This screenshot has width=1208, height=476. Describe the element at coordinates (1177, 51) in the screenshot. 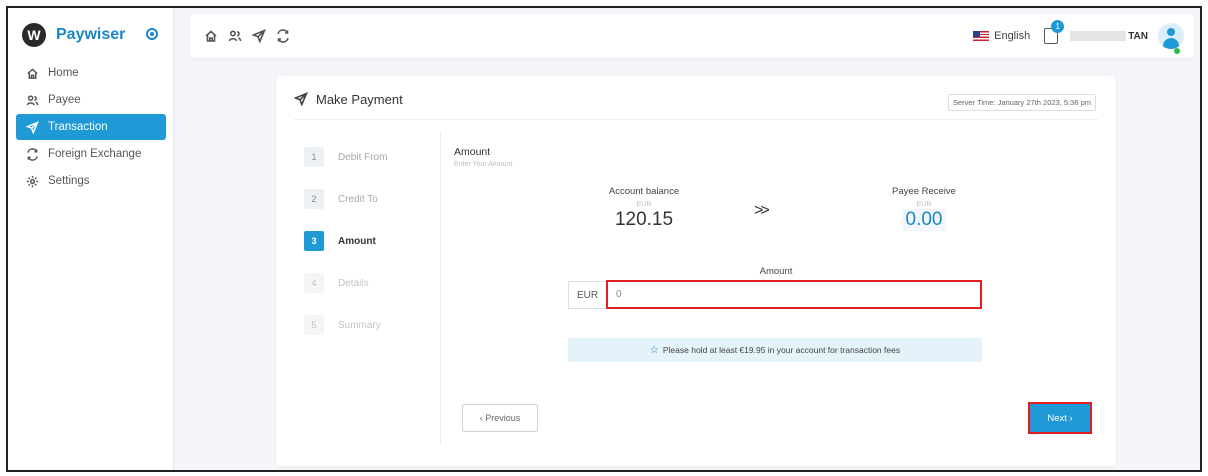

I see `online-status-dot` at that location.